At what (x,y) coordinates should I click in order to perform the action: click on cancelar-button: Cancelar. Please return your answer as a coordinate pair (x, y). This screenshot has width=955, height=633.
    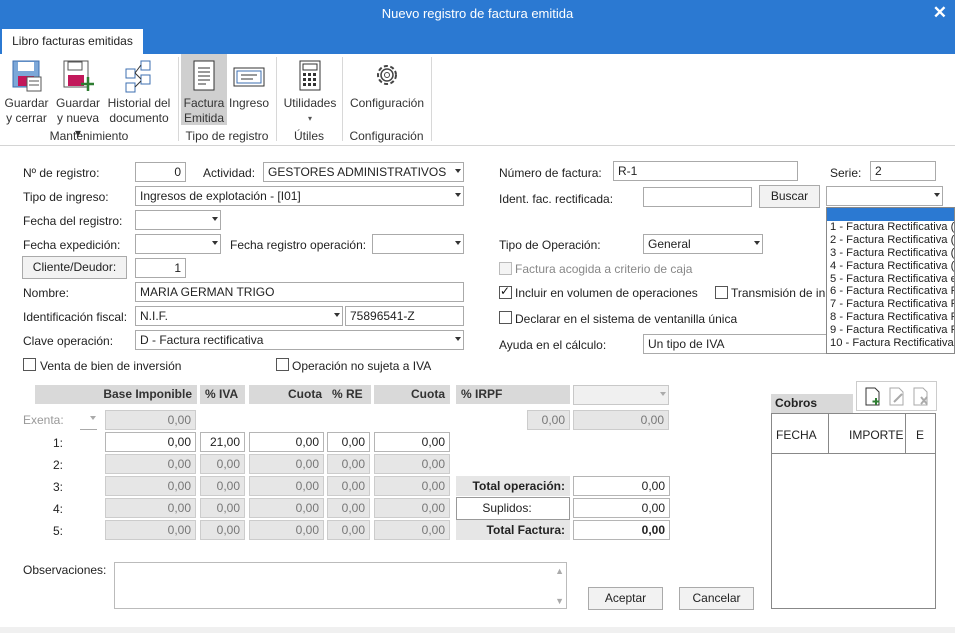
    Looking at the image, I should click on (716, 598).